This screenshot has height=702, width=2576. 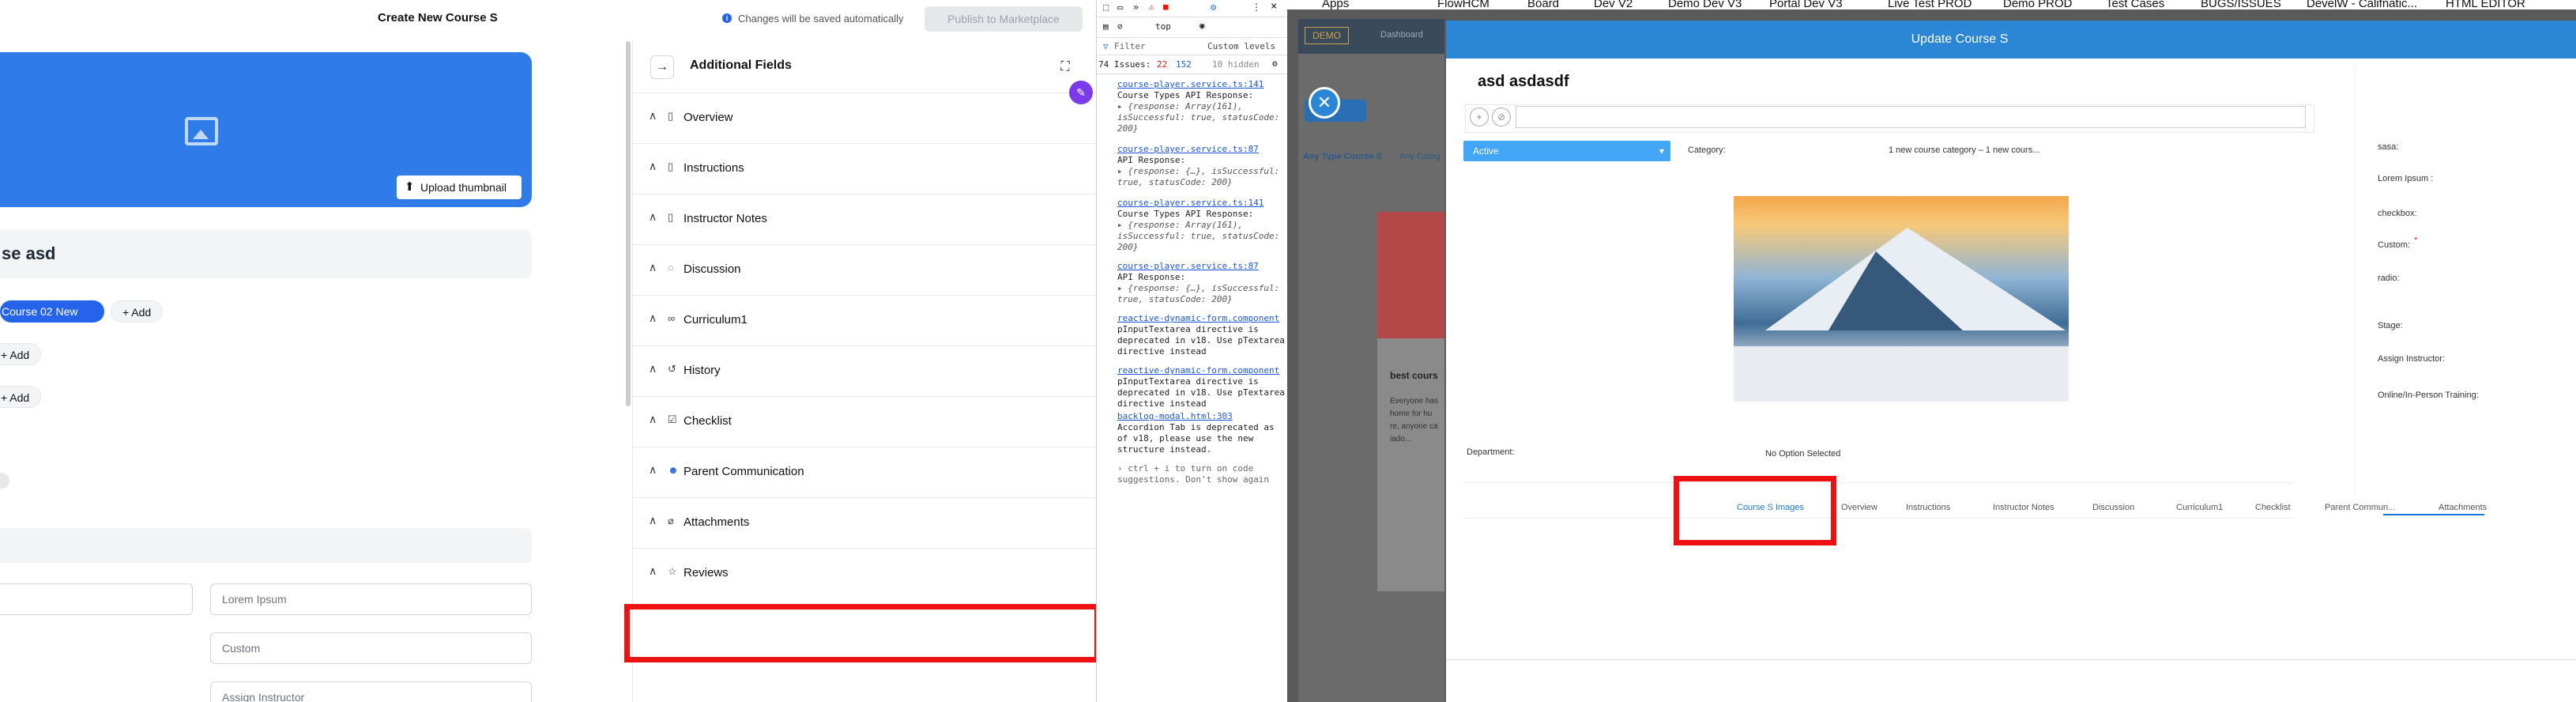 What do you see at coordinates (1065, 67) in the screenshot?
I see `fullscreen-icon: ⛶` at bounding box center [1065, 67].